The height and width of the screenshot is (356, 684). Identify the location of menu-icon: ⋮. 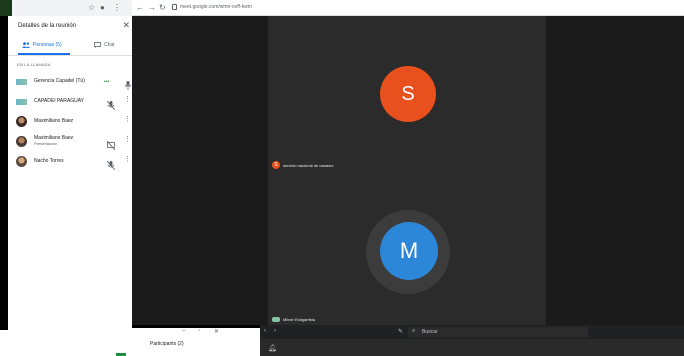
(117, 7).